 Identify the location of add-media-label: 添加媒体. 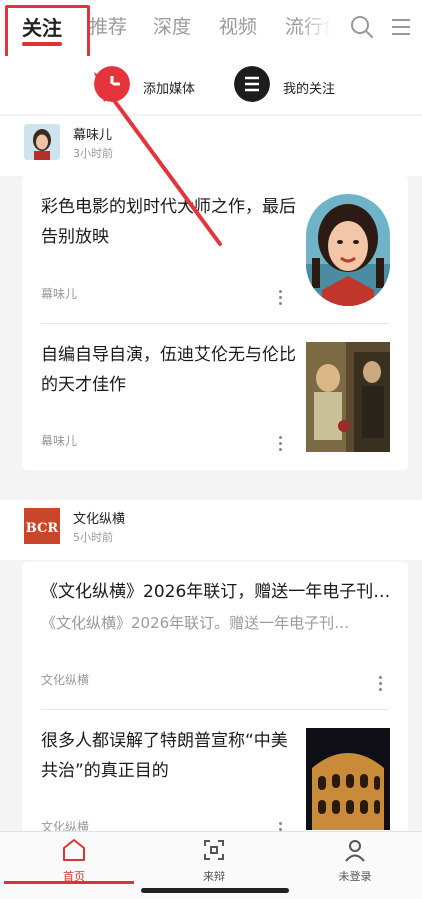
(169, 87).